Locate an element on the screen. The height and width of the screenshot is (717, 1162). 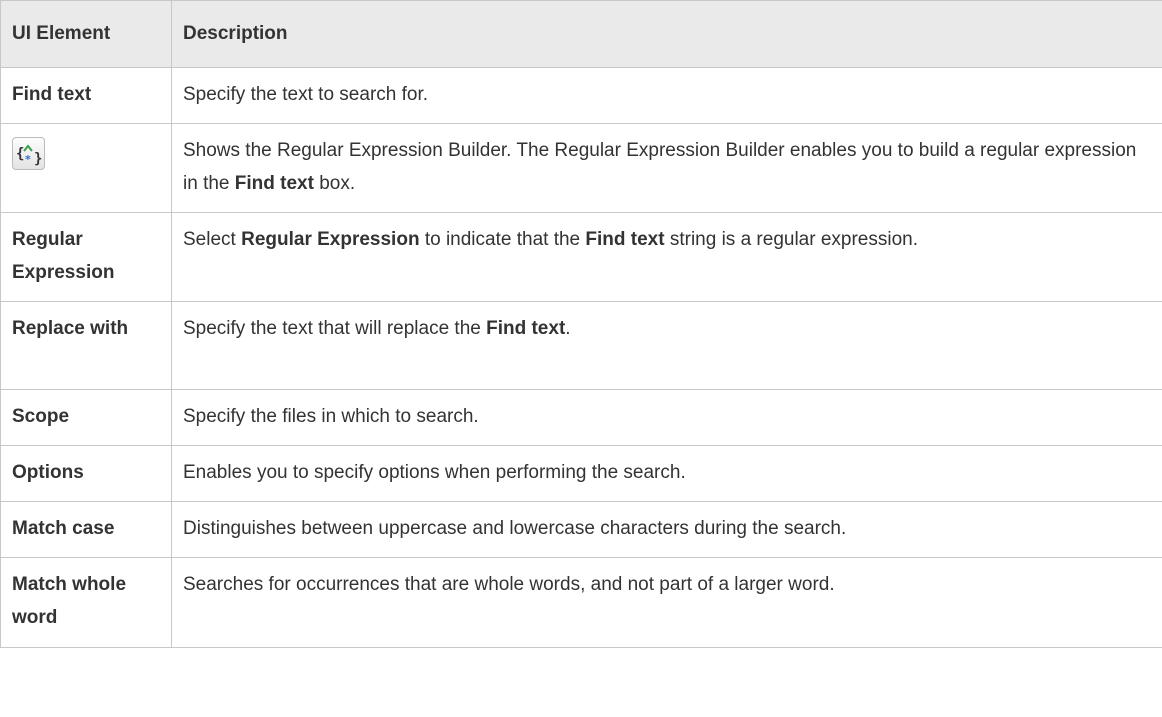
table-header-row: UI Element Description is located at coordinates (581, 34).